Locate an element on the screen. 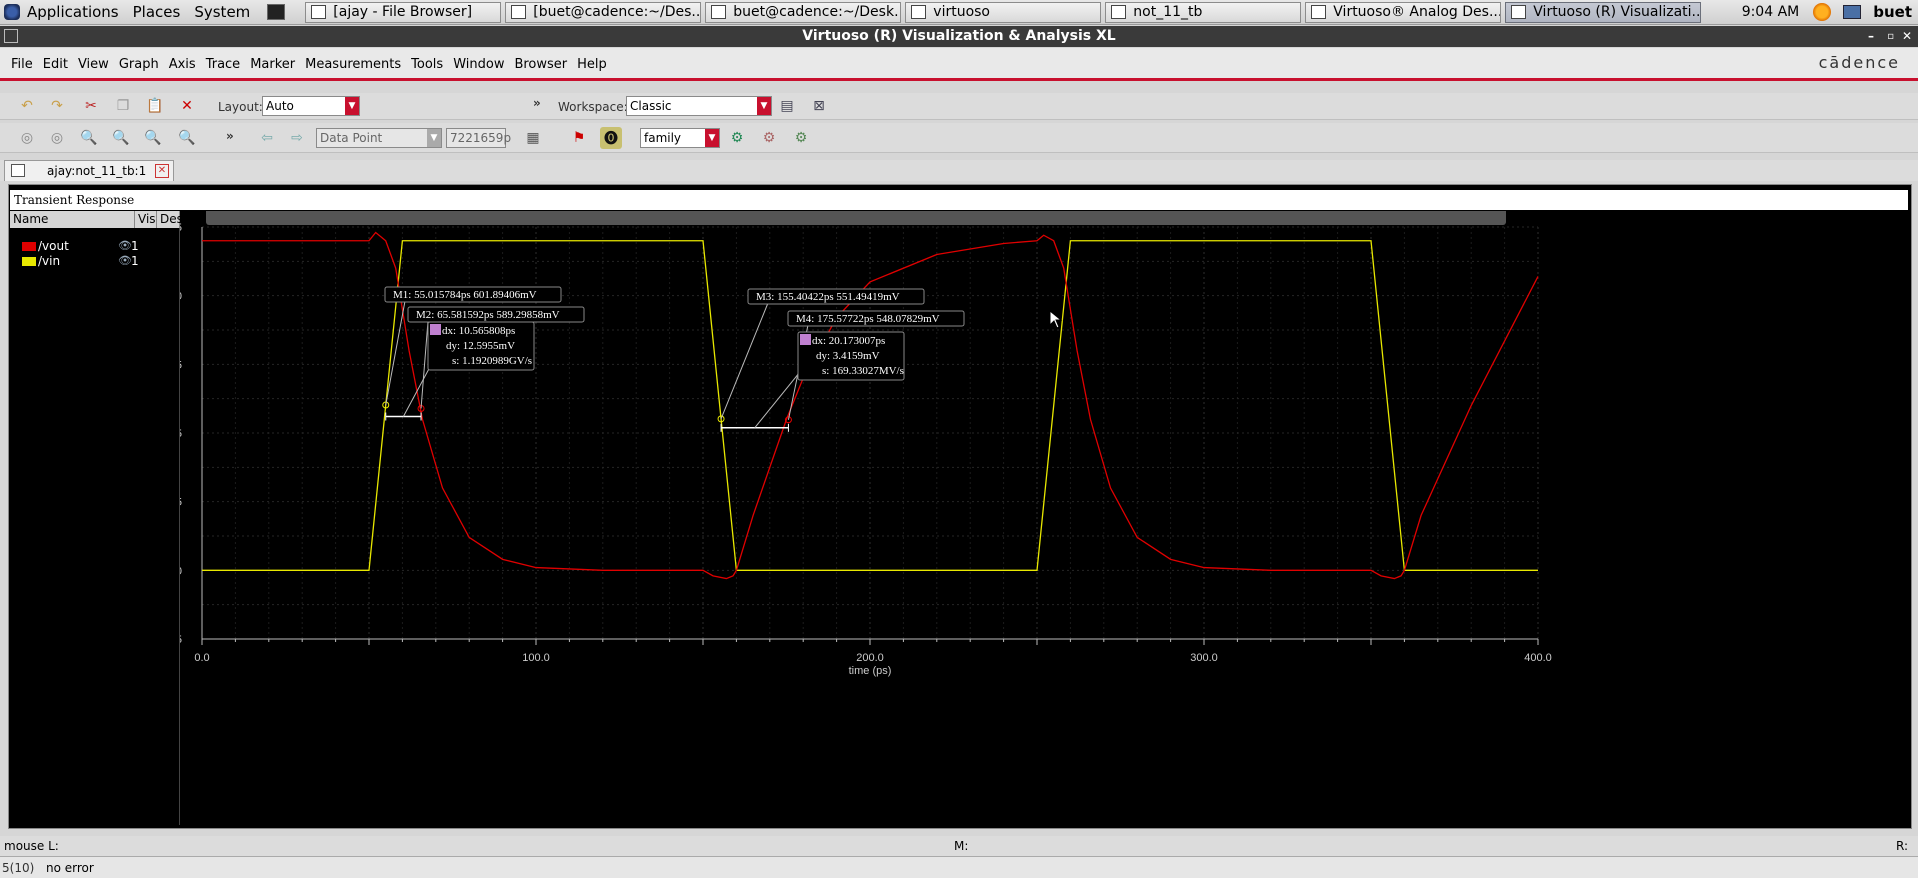 Image resolution: width=1918 pixels, height=878 pixels. menu-axis: Axis is located at coordinates (182, 65).